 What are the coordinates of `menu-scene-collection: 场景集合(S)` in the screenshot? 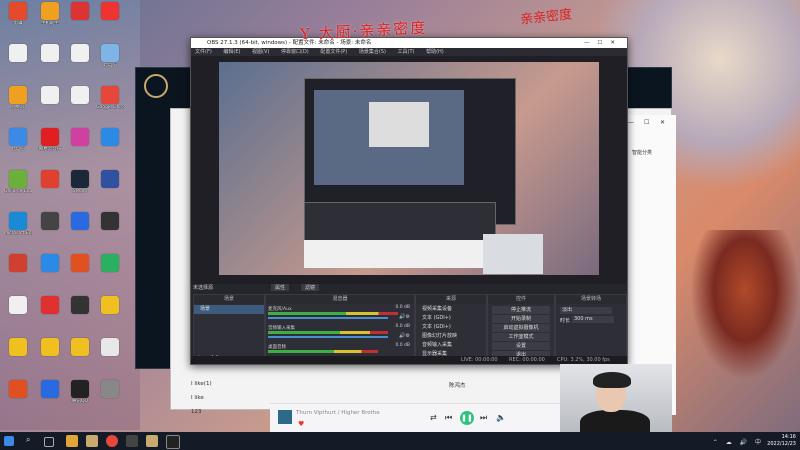 It's located at (372, 52).